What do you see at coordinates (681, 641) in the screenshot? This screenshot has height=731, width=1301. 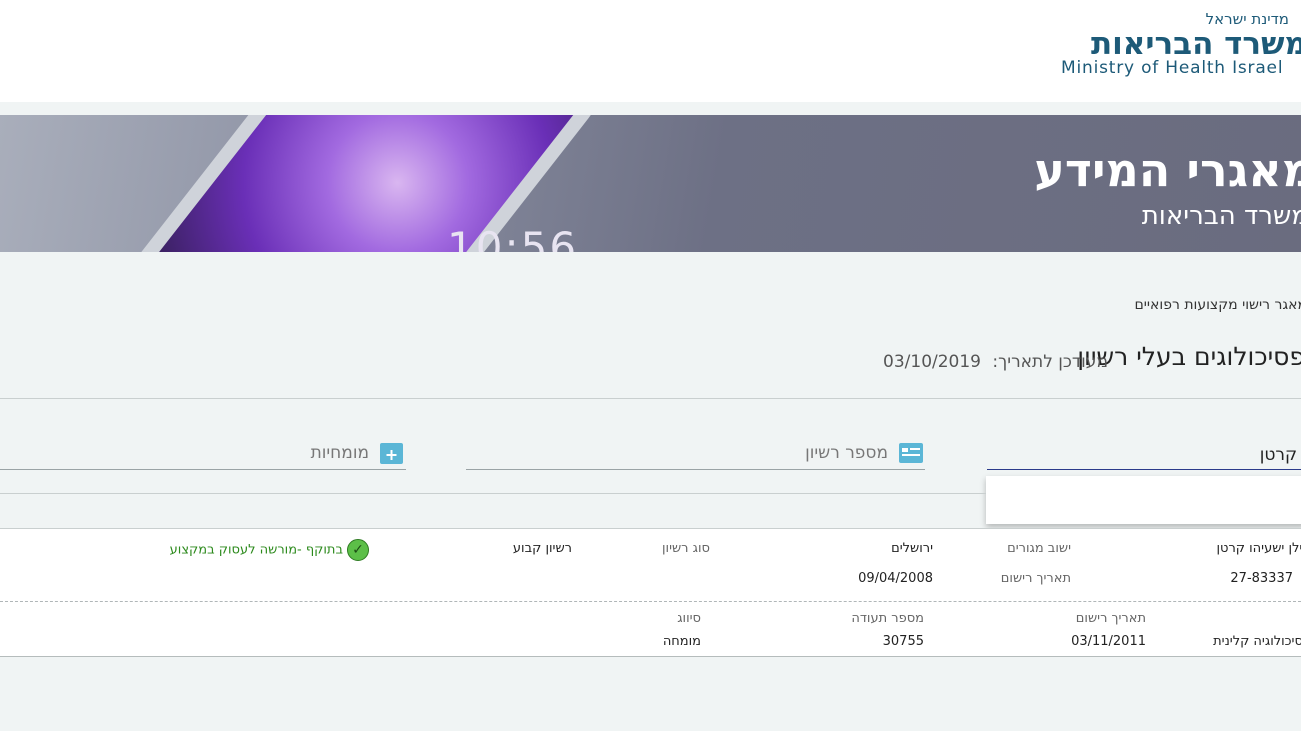 I see `classification-value: מומחה` at bounding box center [681, 641].